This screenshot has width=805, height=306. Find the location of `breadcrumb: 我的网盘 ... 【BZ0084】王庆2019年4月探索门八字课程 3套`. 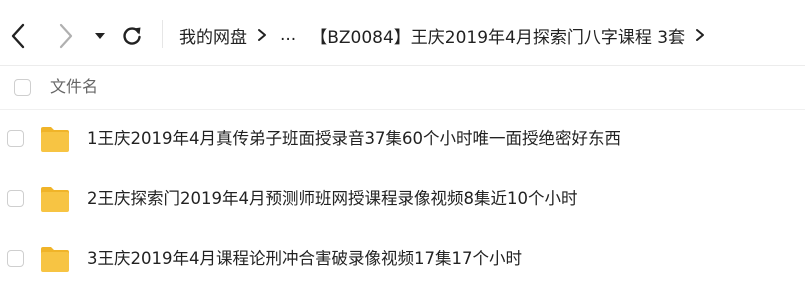

breadcrumb: 我的网盘 ... 【BZ0084】王庆2019年4月探索门八字课程 3套 is located at coordinates (447, 35).